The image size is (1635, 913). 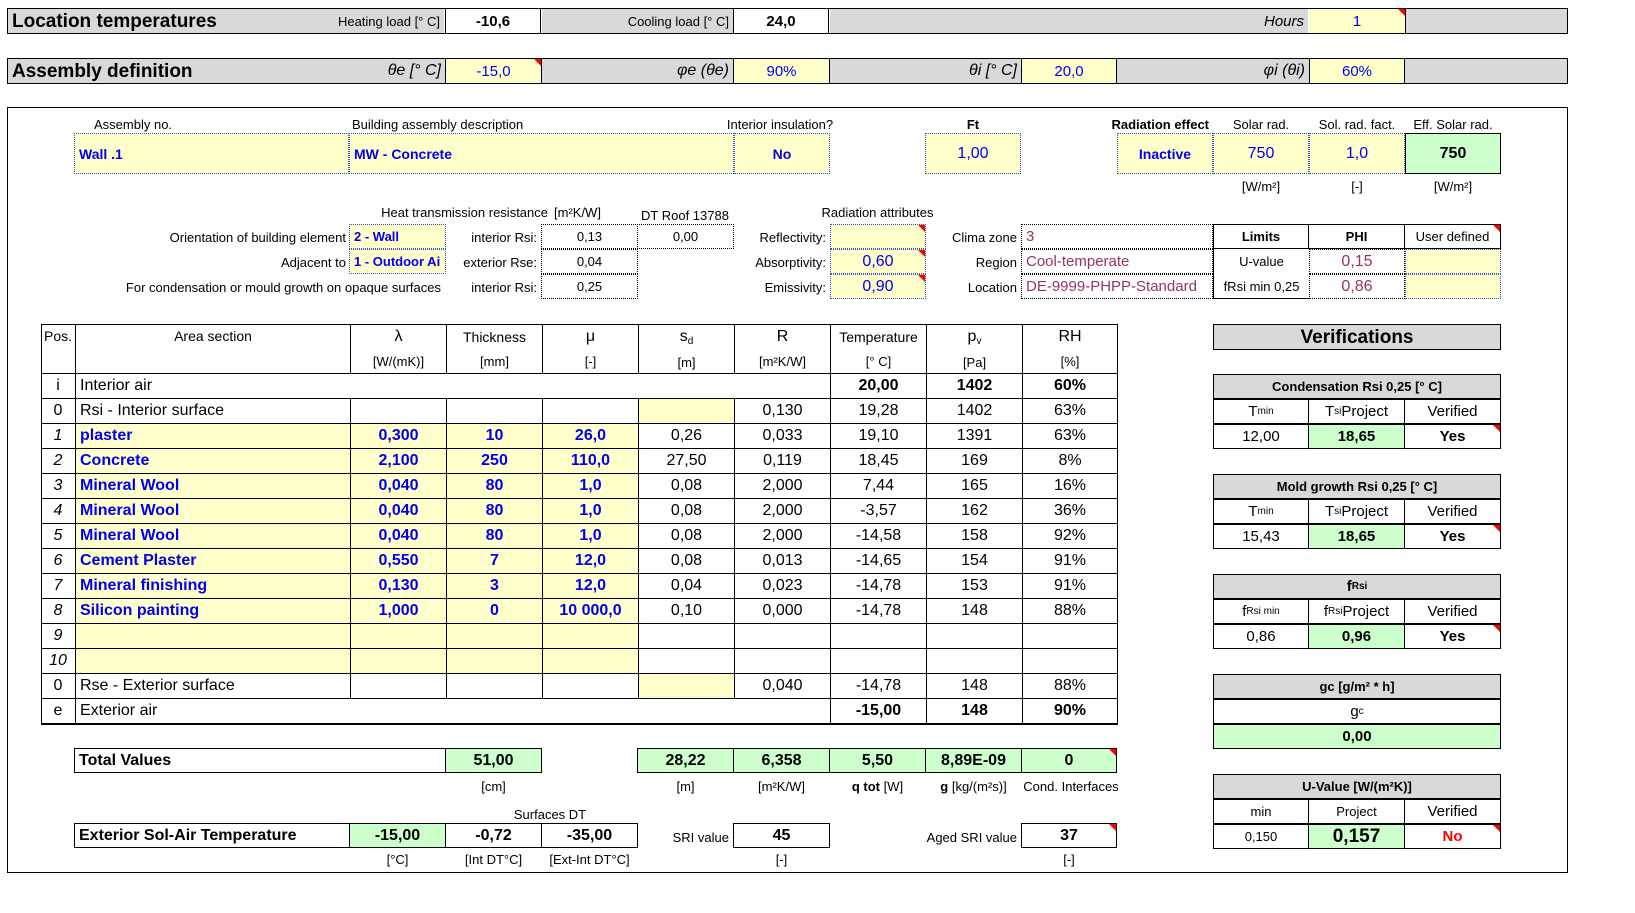 I want to click on row-7-name-cell: Cement Plaster, so click(x=212, y=561).